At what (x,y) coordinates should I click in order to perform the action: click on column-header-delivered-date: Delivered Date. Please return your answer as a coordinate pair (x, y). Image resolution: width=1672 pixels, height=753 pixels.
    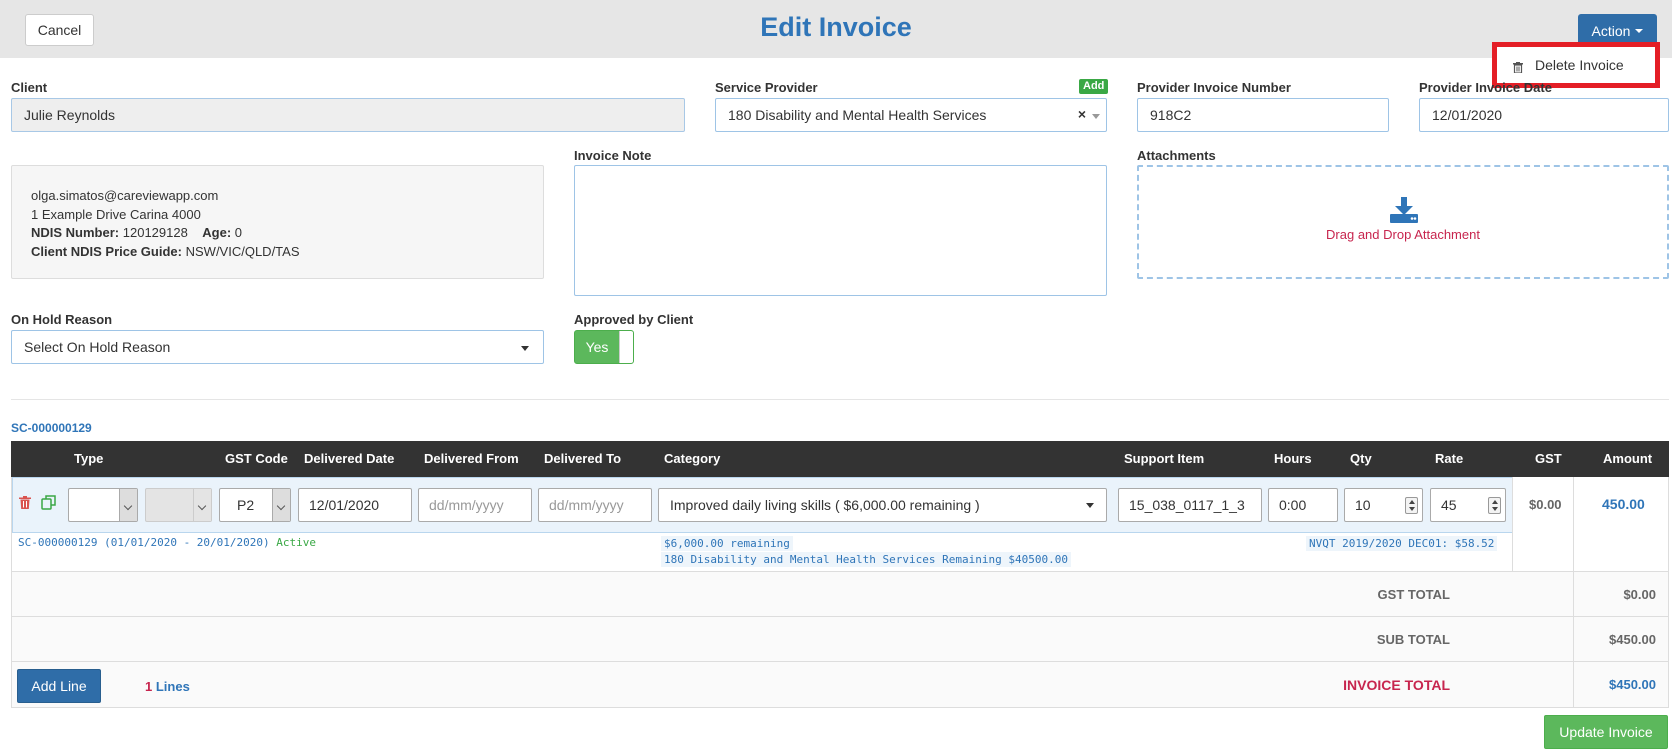
    Looking at the image, I should click on (349, 458).